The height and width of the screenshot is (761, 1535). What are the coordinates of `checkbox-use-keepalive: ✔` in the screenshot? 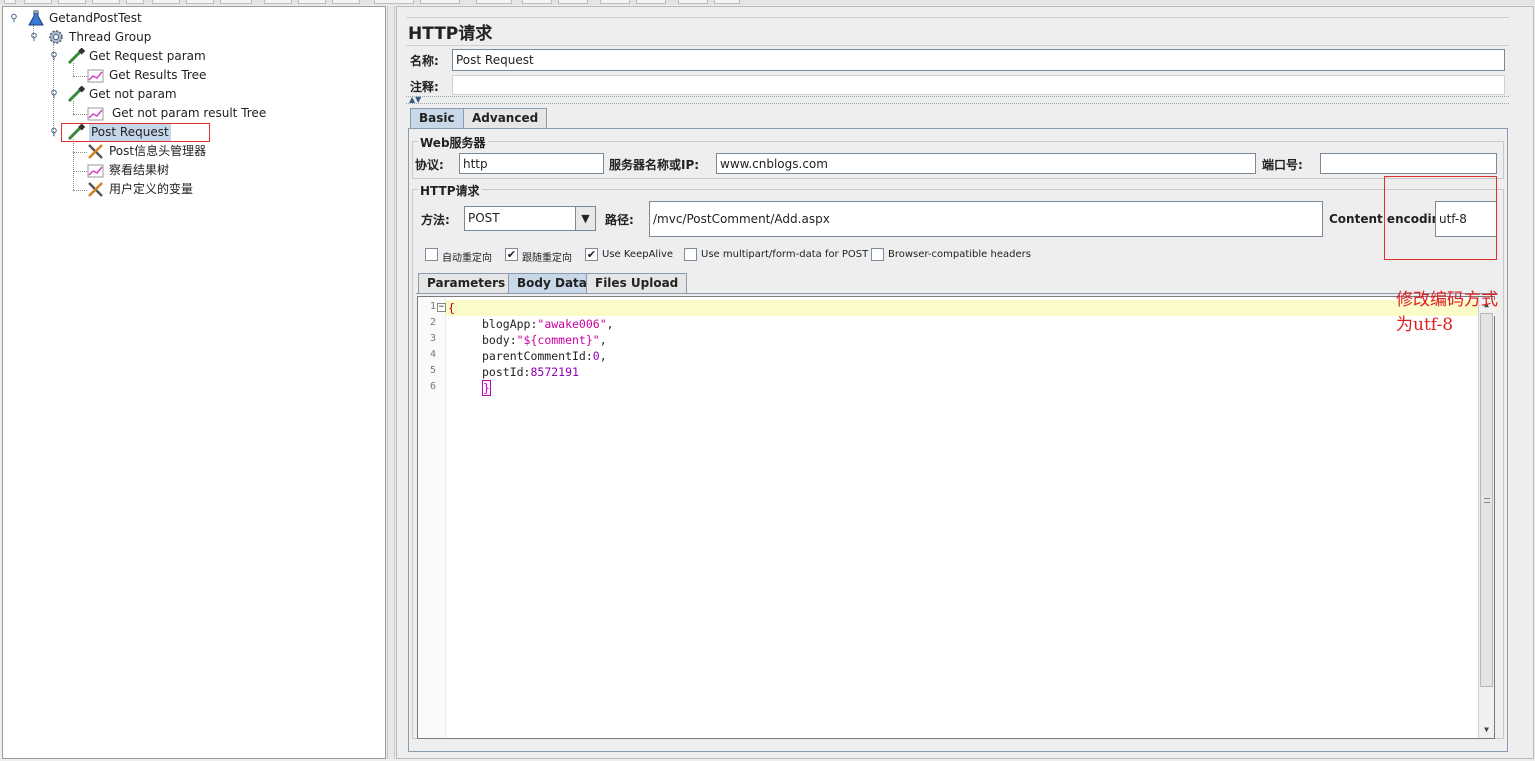 It's located at (591, 254).